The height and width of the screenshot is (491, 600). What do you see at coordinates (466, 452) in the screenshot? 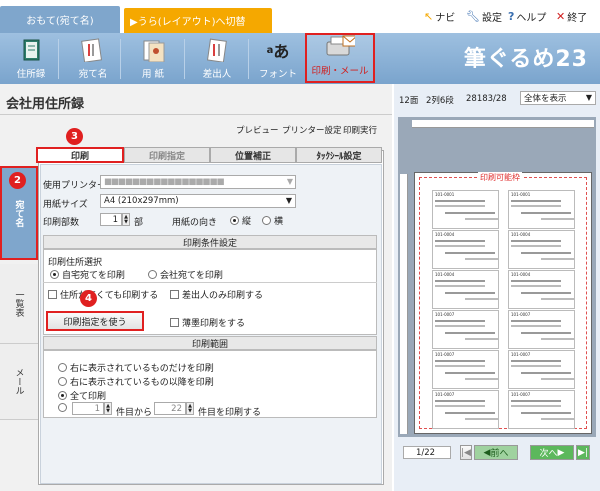
I see `first-page-button: |◀` at bounding box center [466, 452].